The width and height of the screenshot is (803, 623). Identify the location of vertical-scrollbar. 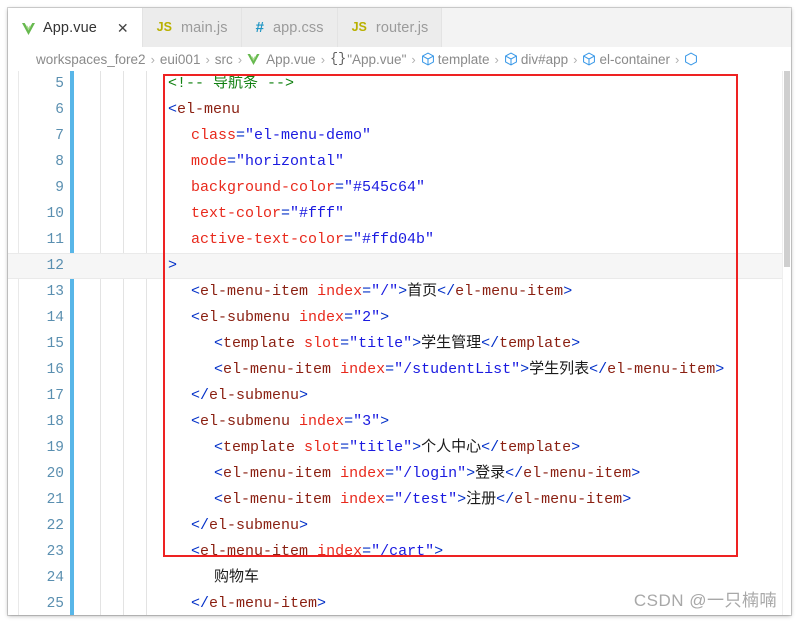
(786, 343).